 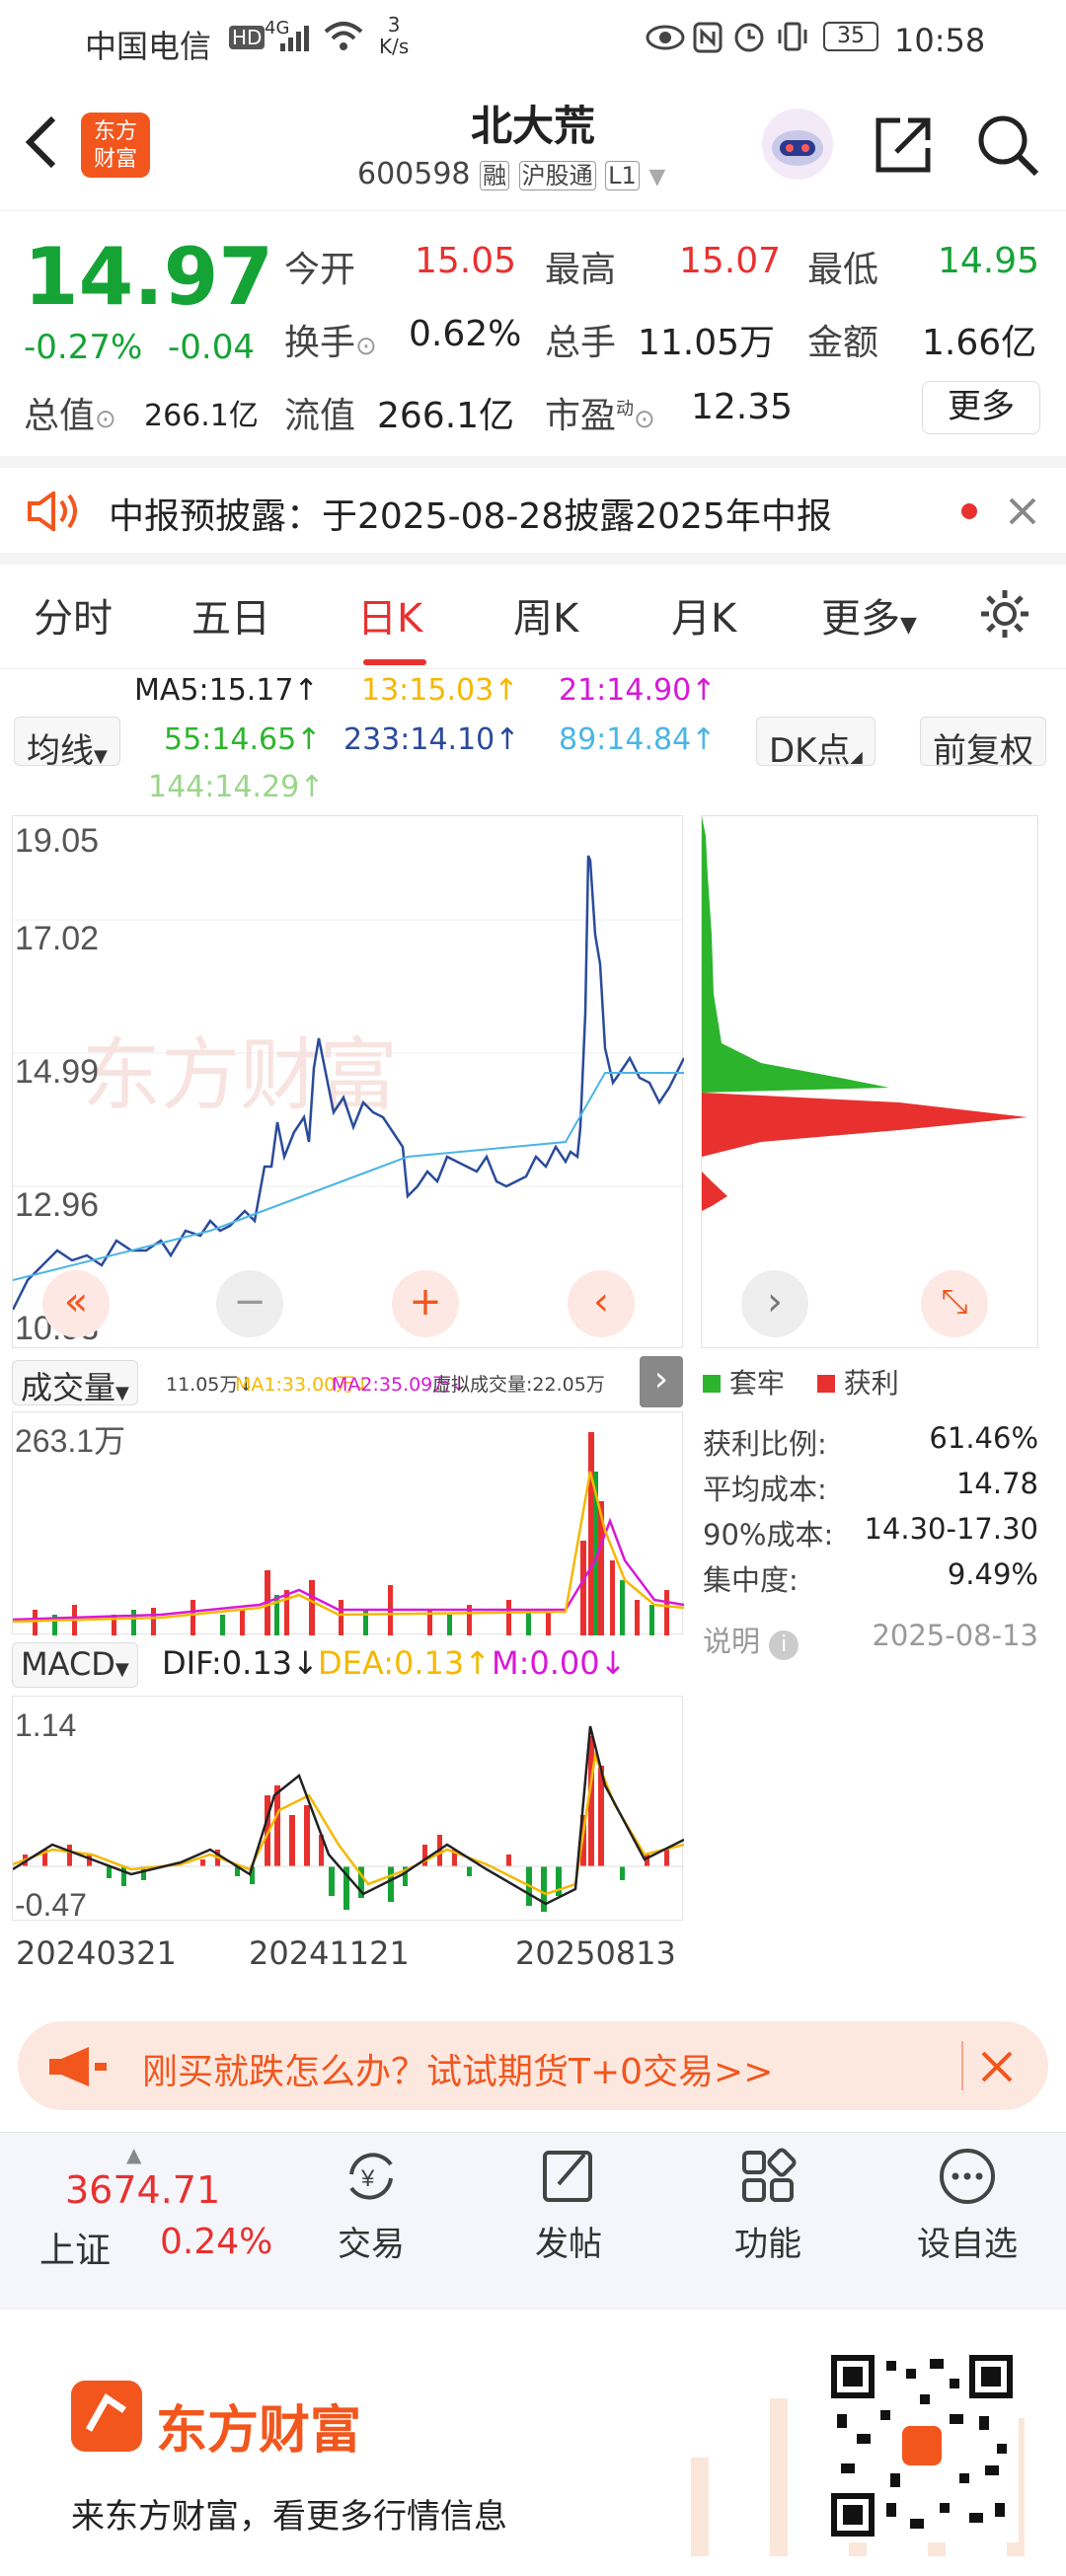 I want to click on speaker-icon, so click(x=52, y=511).